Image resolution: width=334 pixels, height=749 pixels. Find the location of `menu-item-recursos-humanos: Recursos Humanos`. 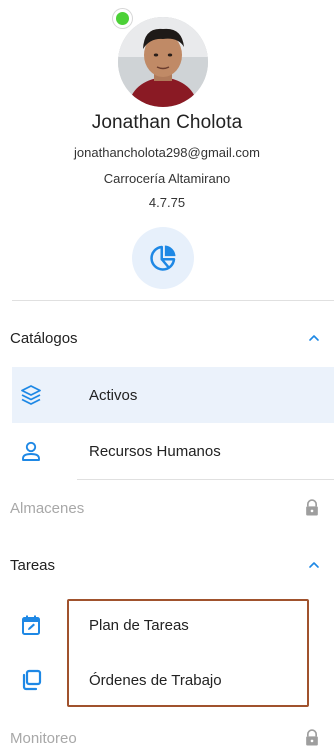

menu-item-recursos-humanos: Recursos Humanos is located at coordinates (173, 451).